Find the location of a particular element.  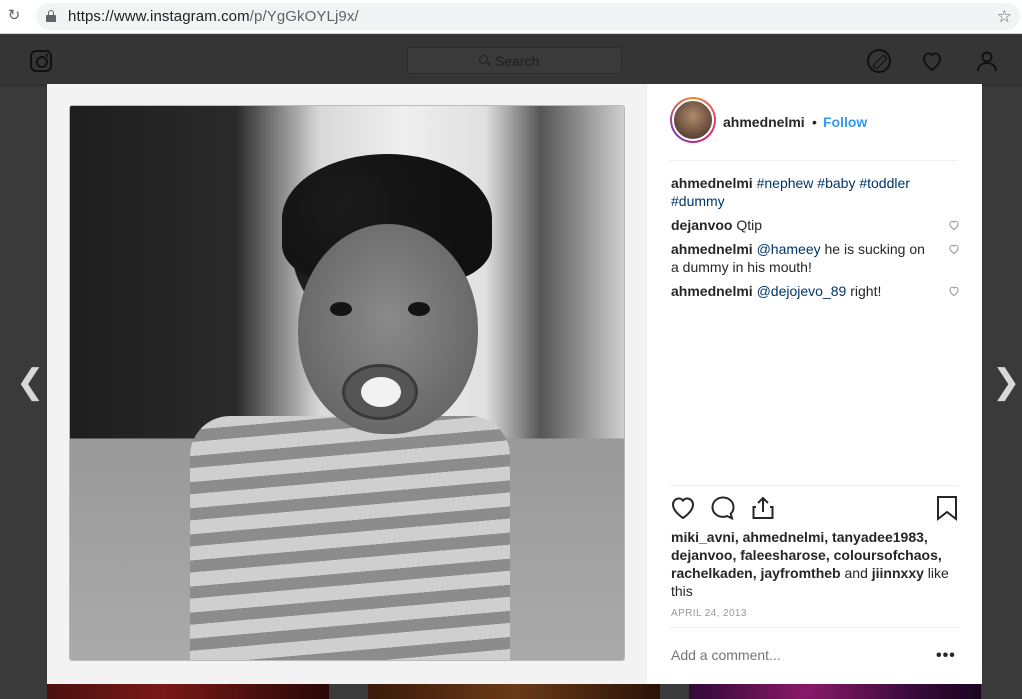

profile-icon is located at coordinates (987, 61).